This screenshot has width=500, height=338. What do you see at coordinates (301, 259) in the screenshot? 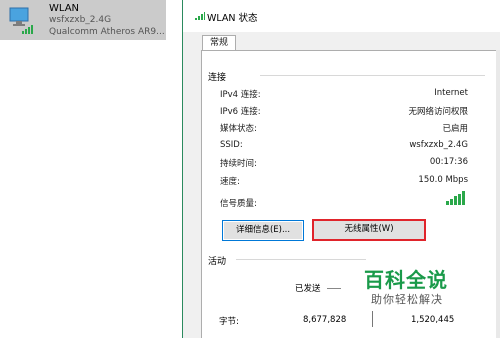
I see `activity-group-divider` at bounding box center [301, 259].